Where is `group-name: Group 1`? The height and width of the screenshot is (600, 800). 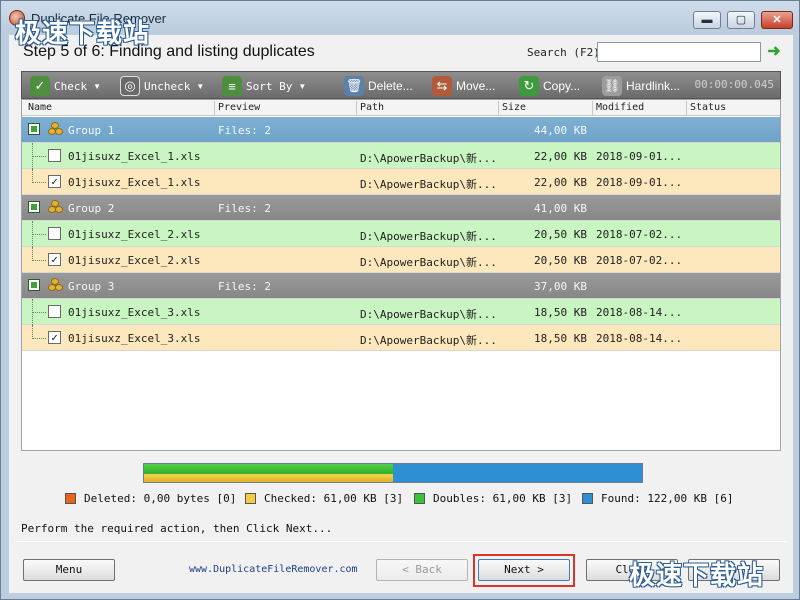
group-name: Group 1 is located at coordinates (91, 130).